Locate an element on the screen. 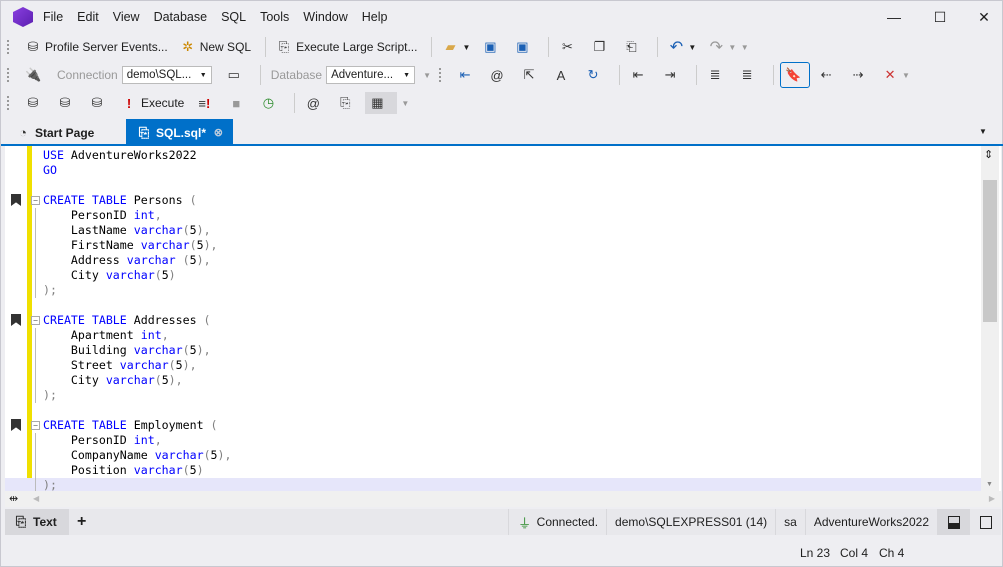  split-icon: ⇕ is located at coordinates (988, 154).